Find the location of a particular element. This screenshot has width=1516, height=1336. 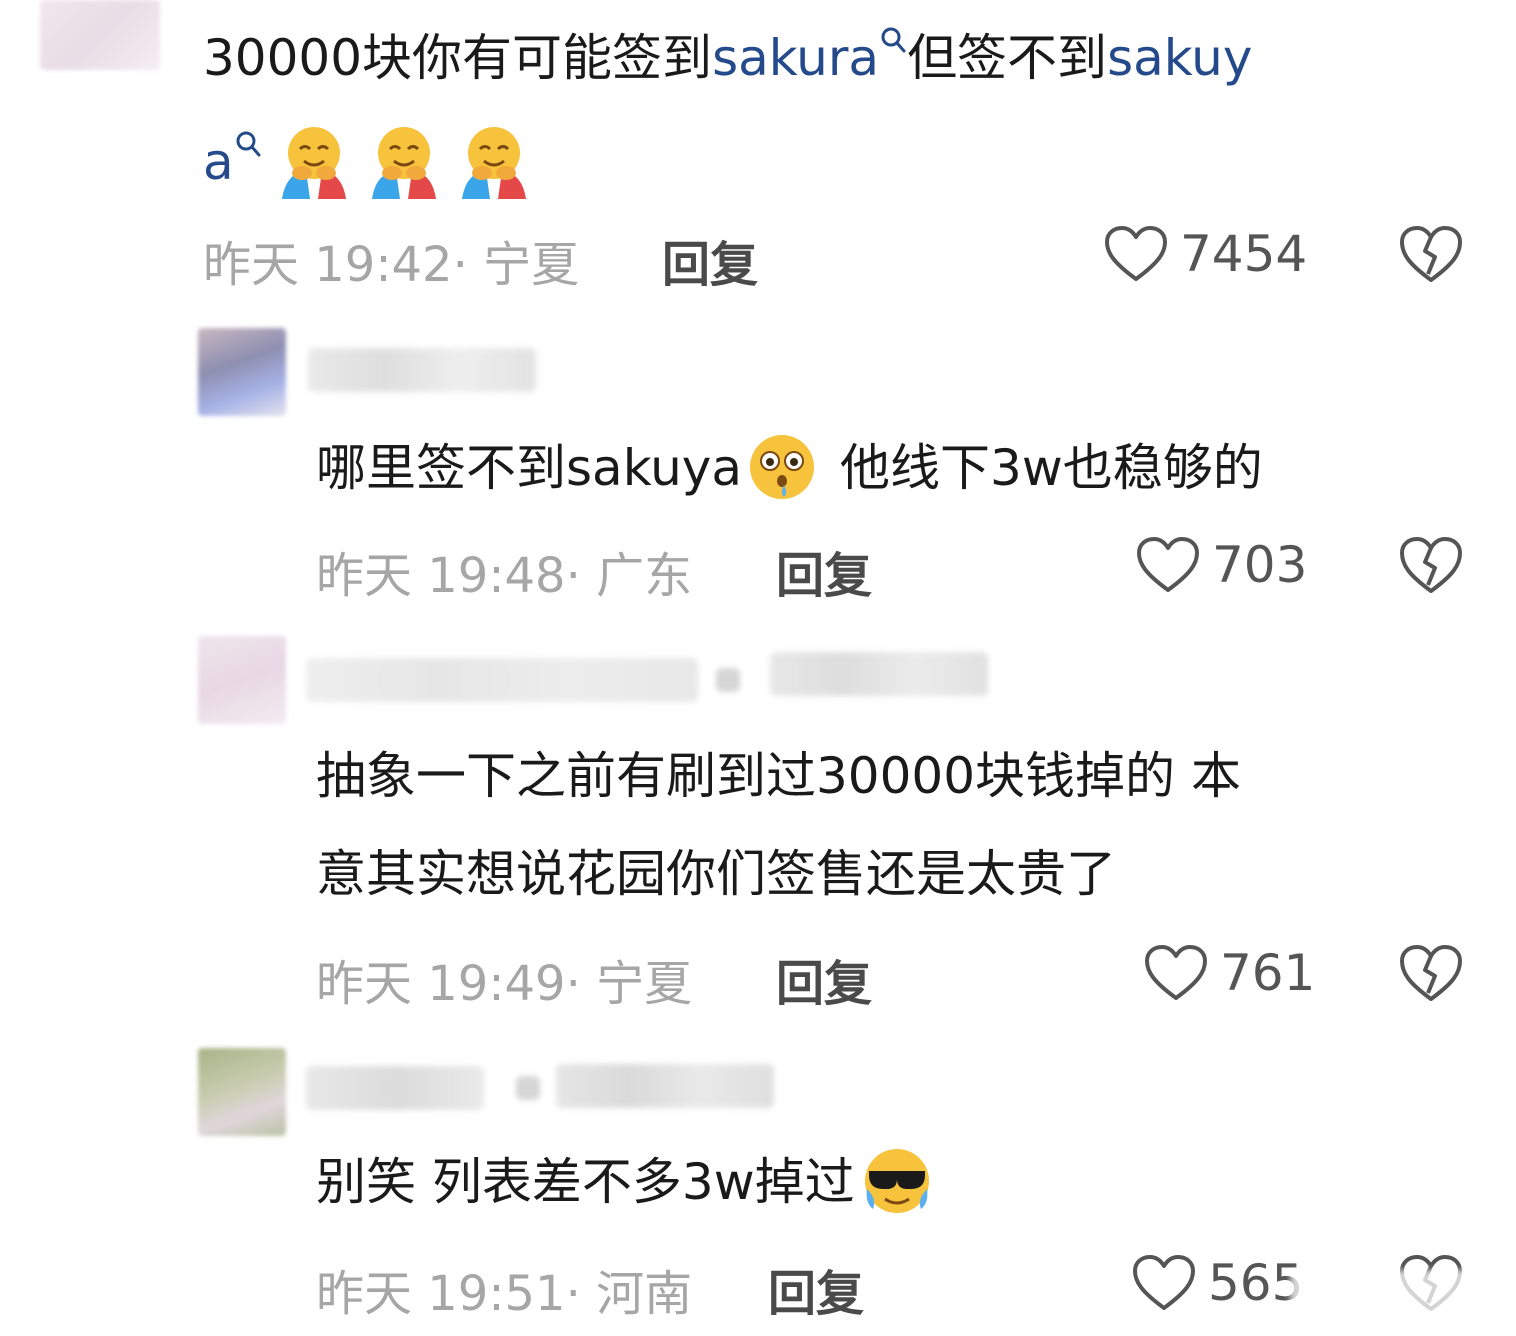

comment-text: 哪里签不到sakuya 他线下3w也稳够的 is located at coordinates (789, 468).